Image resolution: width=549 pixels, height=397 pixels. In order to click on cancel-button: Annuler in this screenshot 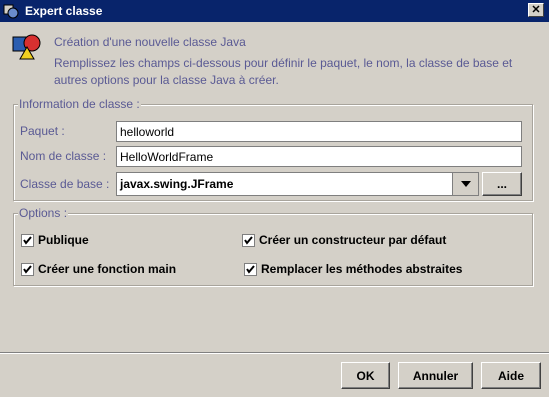, I will do `click(435, 375)`.